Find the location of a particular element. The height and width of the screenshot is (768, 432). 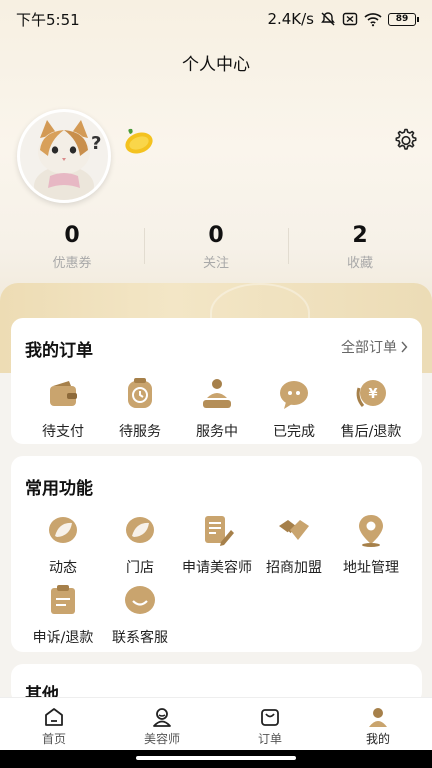

bottom-tab-bar: 首页 美容师 订单 我的 is located at coordinates (216, 723).